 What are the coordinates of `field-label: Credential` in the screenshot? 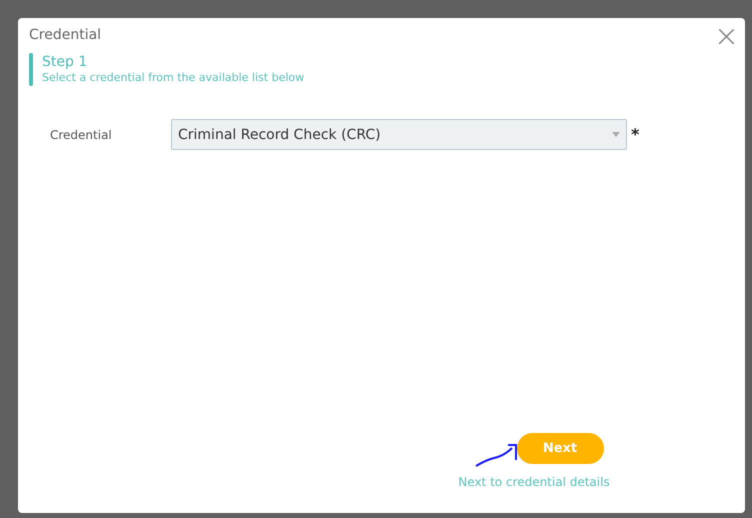 It's located at (81, 135).